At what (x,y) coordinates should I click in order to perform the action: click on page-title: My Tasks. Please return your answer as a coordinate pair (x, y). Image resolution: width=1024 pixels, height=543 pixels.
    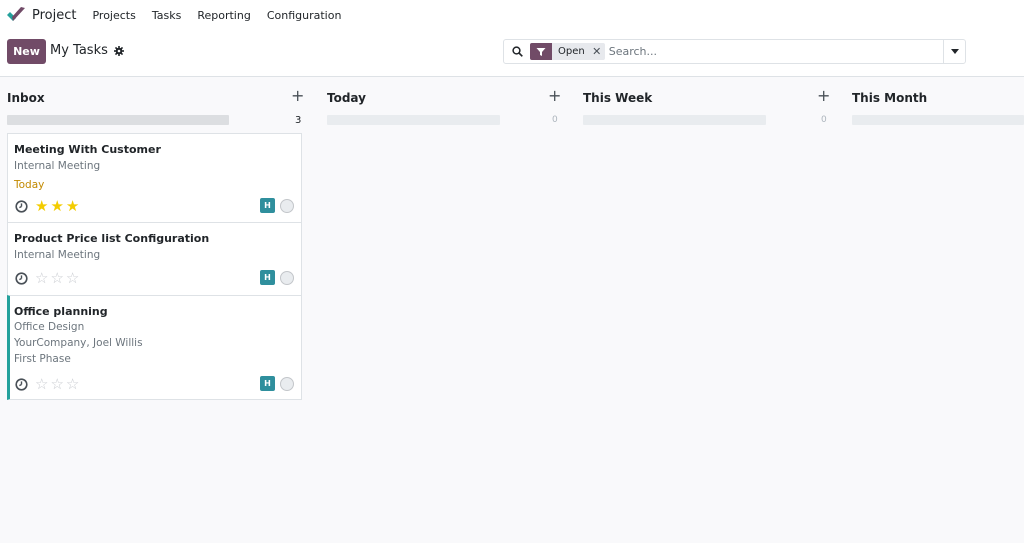
    Looking at the image, I should click on (79, 50).